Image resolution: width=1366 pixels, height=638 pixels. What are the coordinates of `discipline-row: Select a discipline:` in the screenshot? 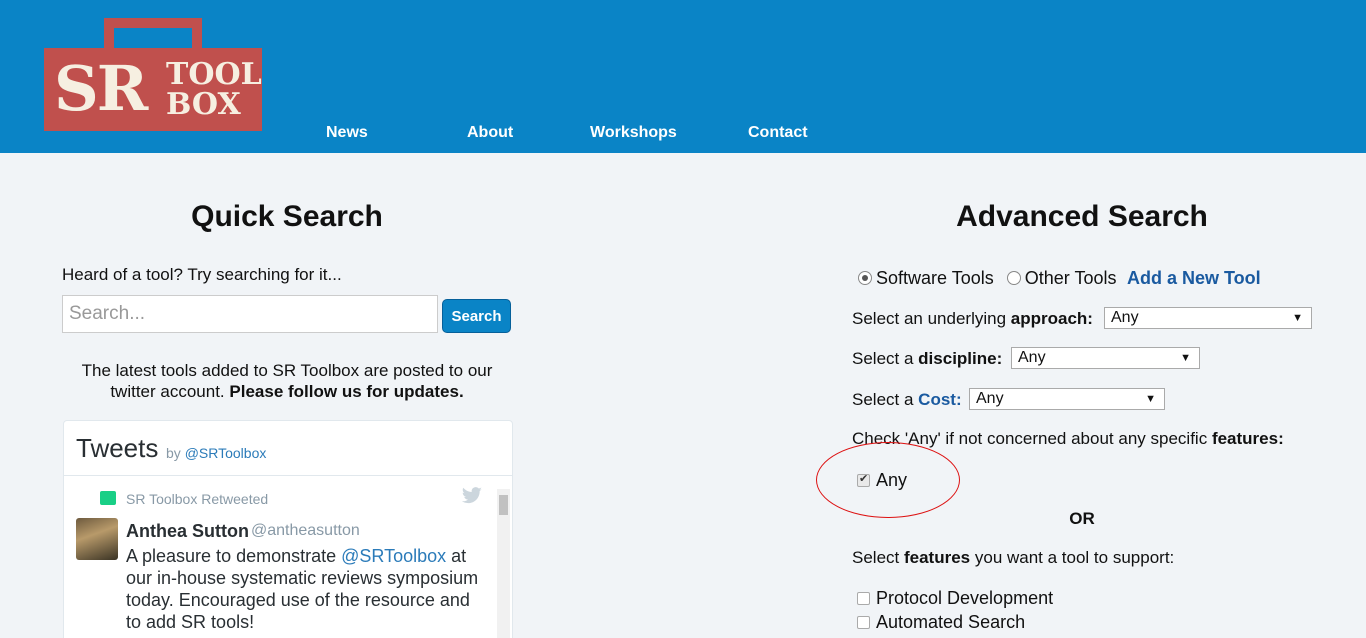 It's located at (927, 359).